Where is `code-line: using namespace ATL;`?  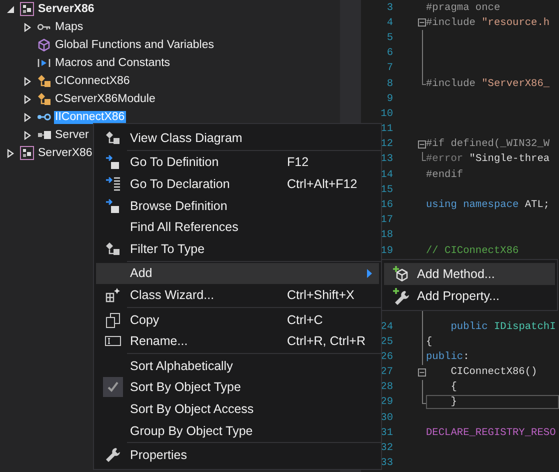 code-line: using namespace ATL; is located at coordinates (488, 205).